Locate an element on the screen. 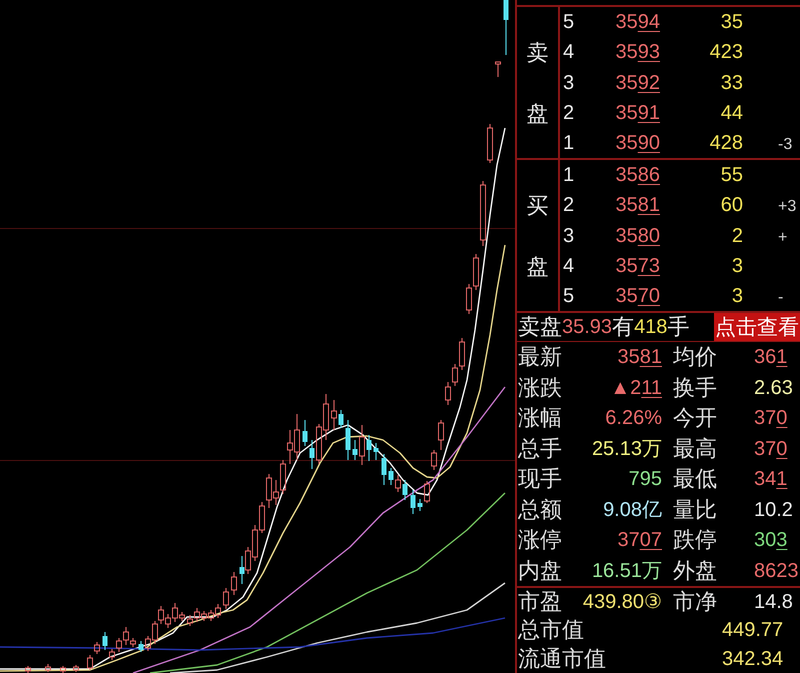 This screenshot has width=800, height=673. order-price: 3594 is located at coordinates (638, 22).